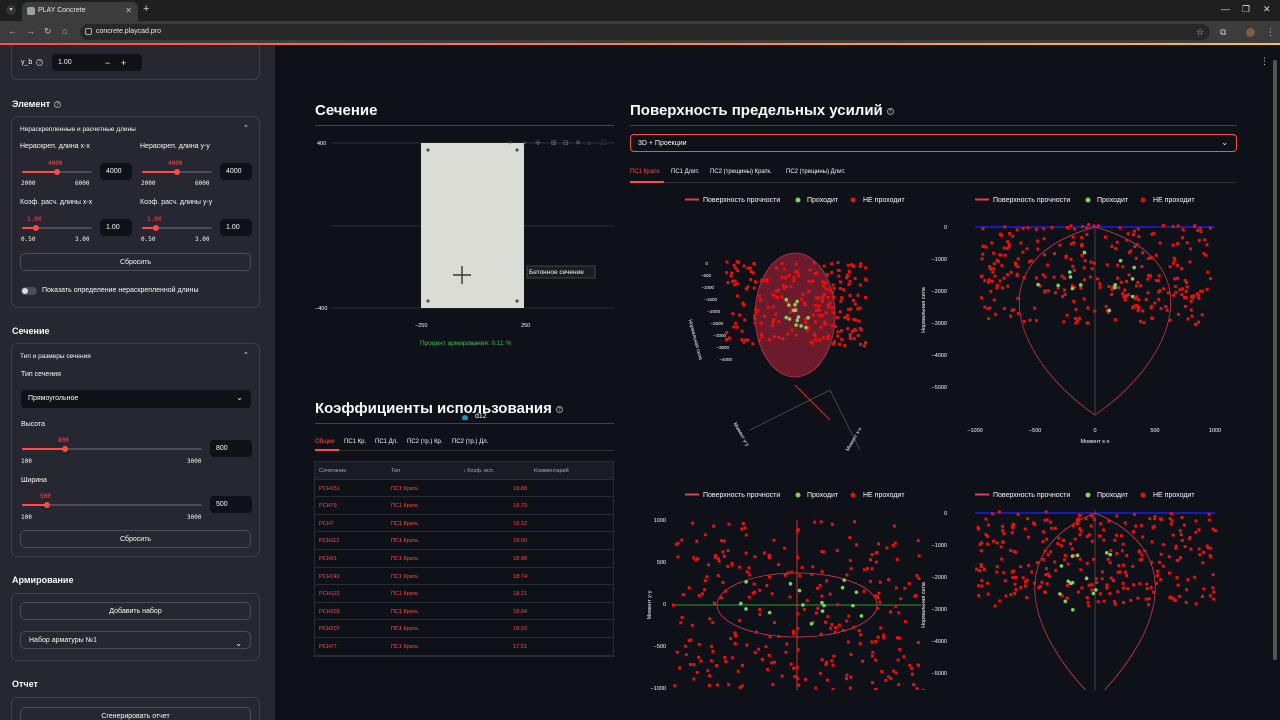 The image size is (1280, 720). I want to click on len-y-input: 4000, so click(236, 171).